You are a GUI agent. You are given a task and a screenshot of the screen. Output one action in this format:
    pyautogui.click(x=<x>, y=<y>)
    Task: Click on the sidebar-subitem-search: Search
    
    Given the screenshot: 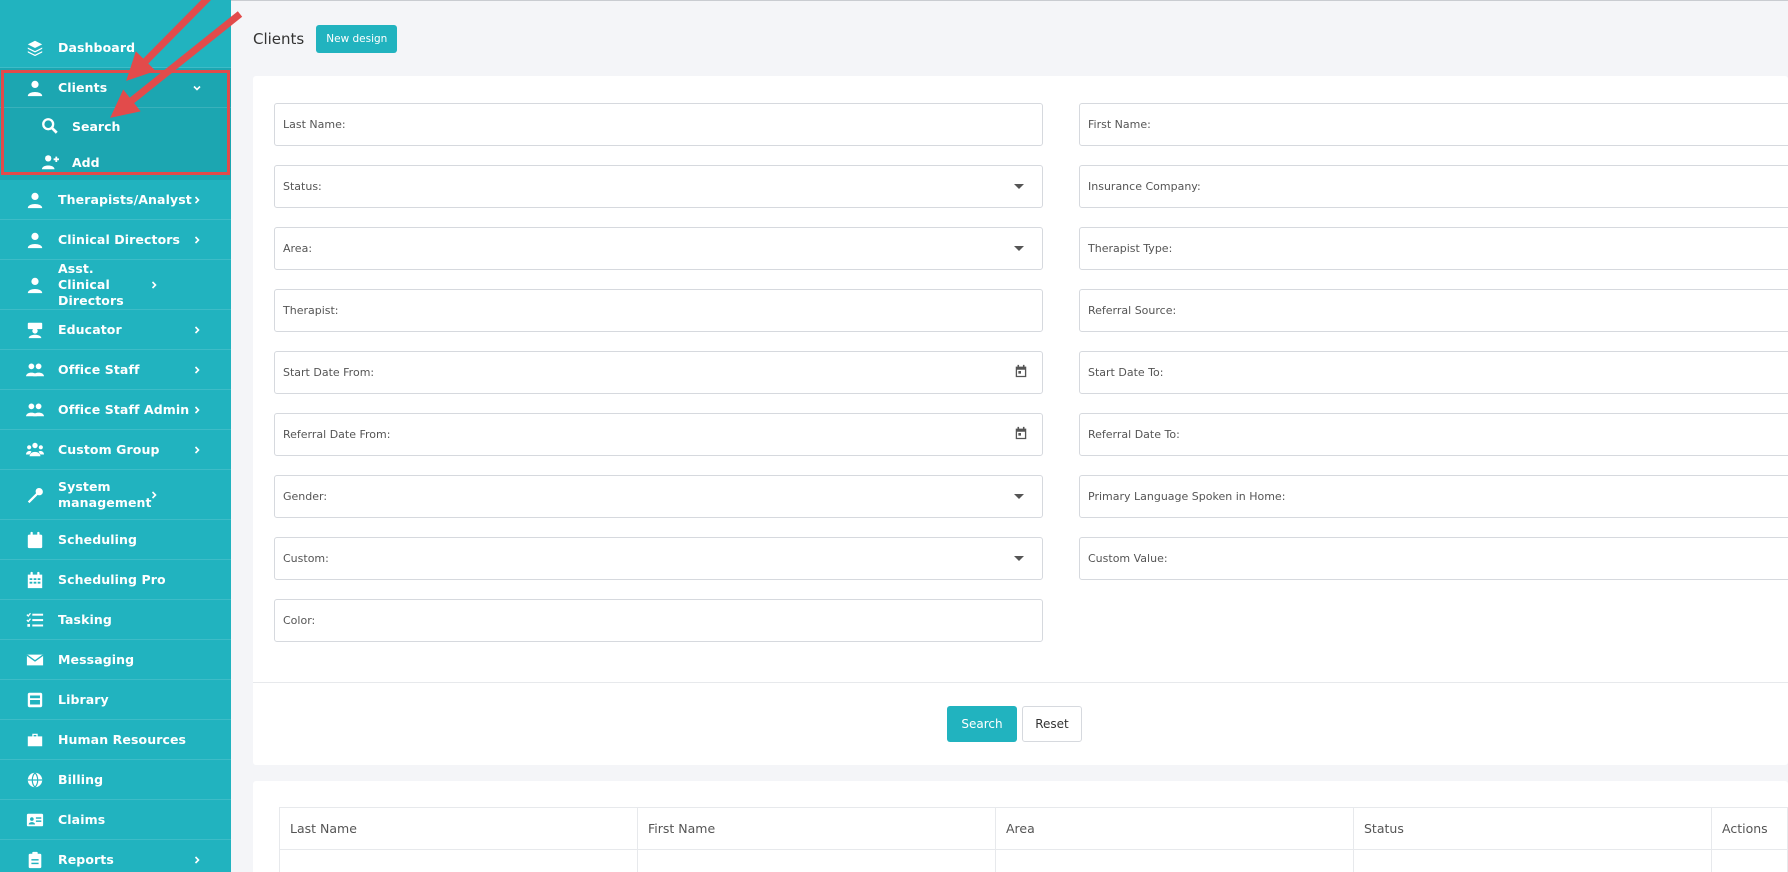 What is the action you would take?
    pyautogui.click(x=115, y=126)
    